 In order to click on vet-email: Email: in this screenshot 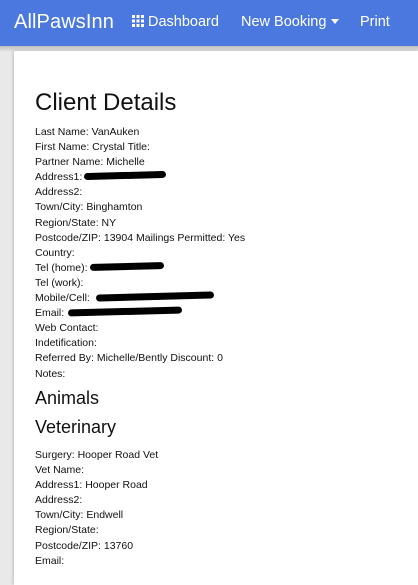, I will do `click(50, 560)`.